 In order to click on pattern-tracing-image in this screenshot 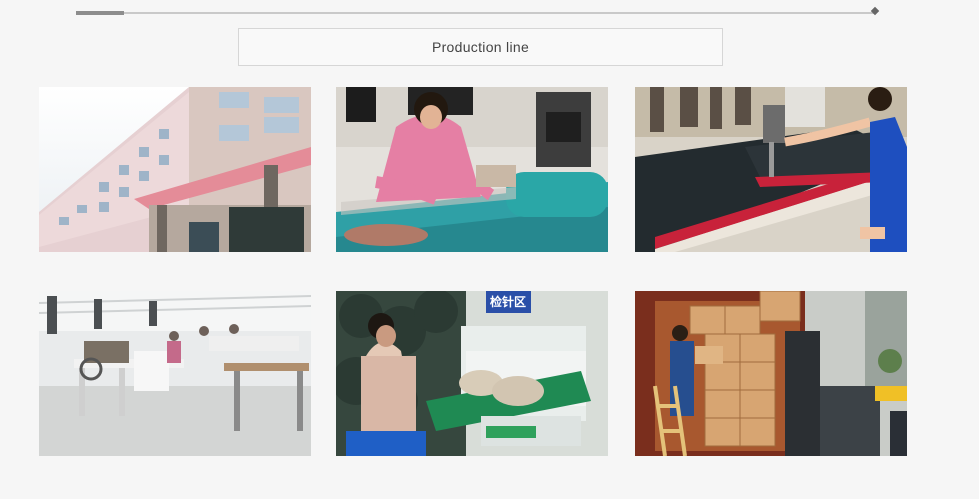, I will do `click(472, 169)`.